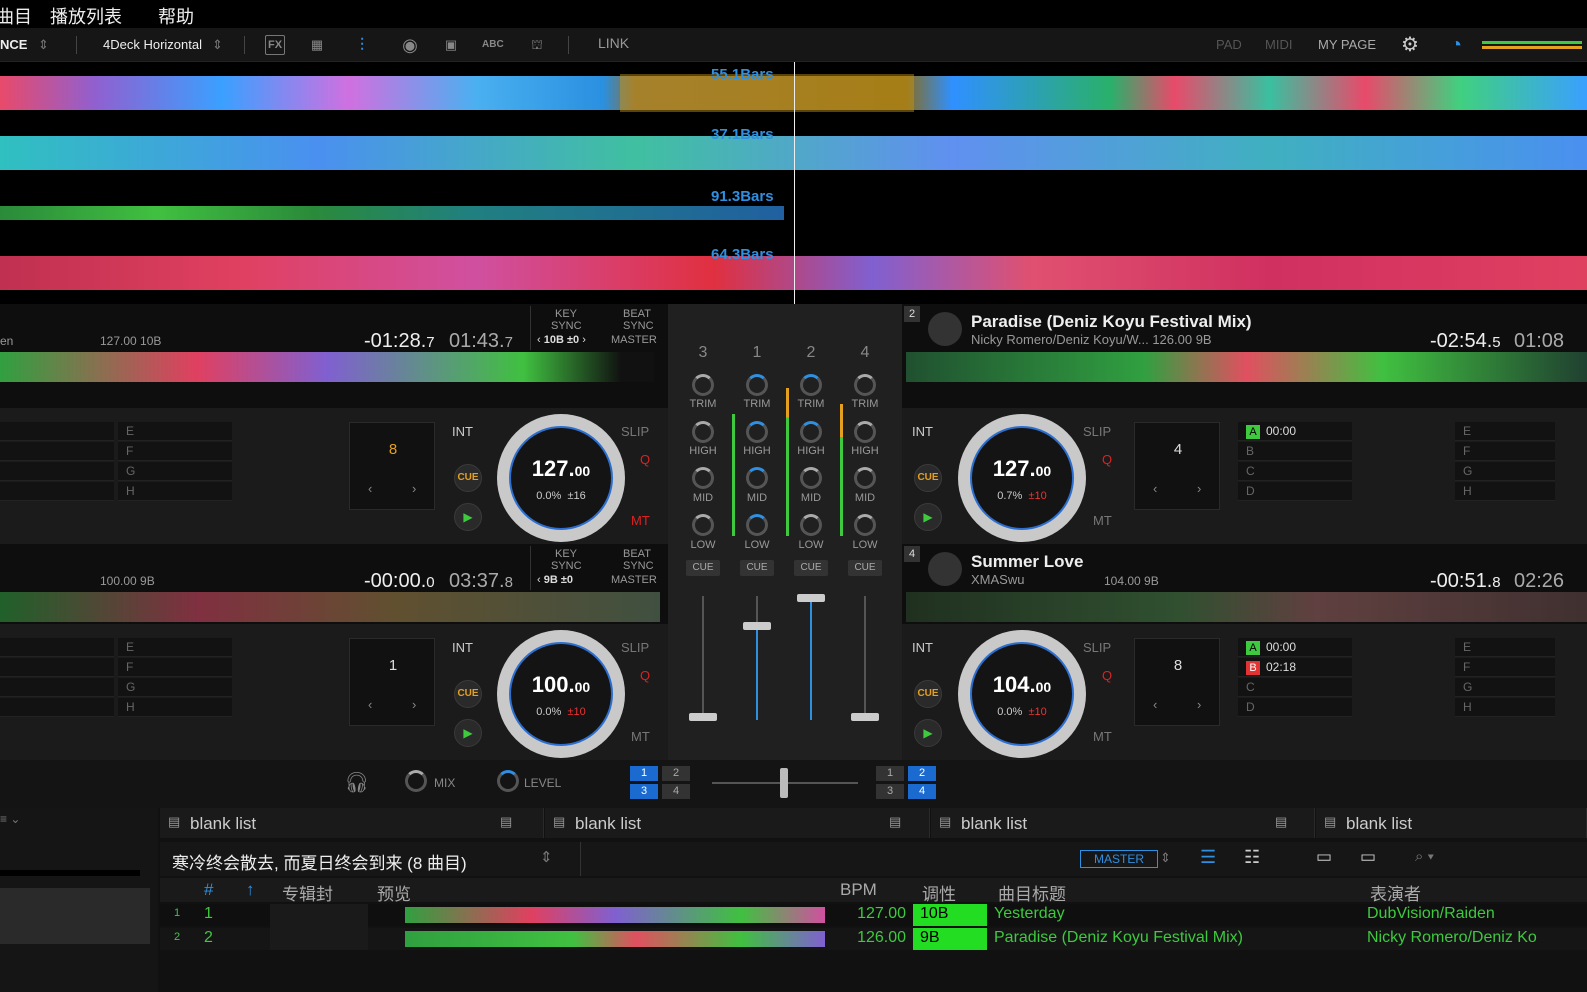 Image resolution: width=1587 pixels, height=992 pixels. What do you see at coordinates (1295, 471) in the screenshot?
I see `hotcue-slot: C` at bounding box center [1295, 471].